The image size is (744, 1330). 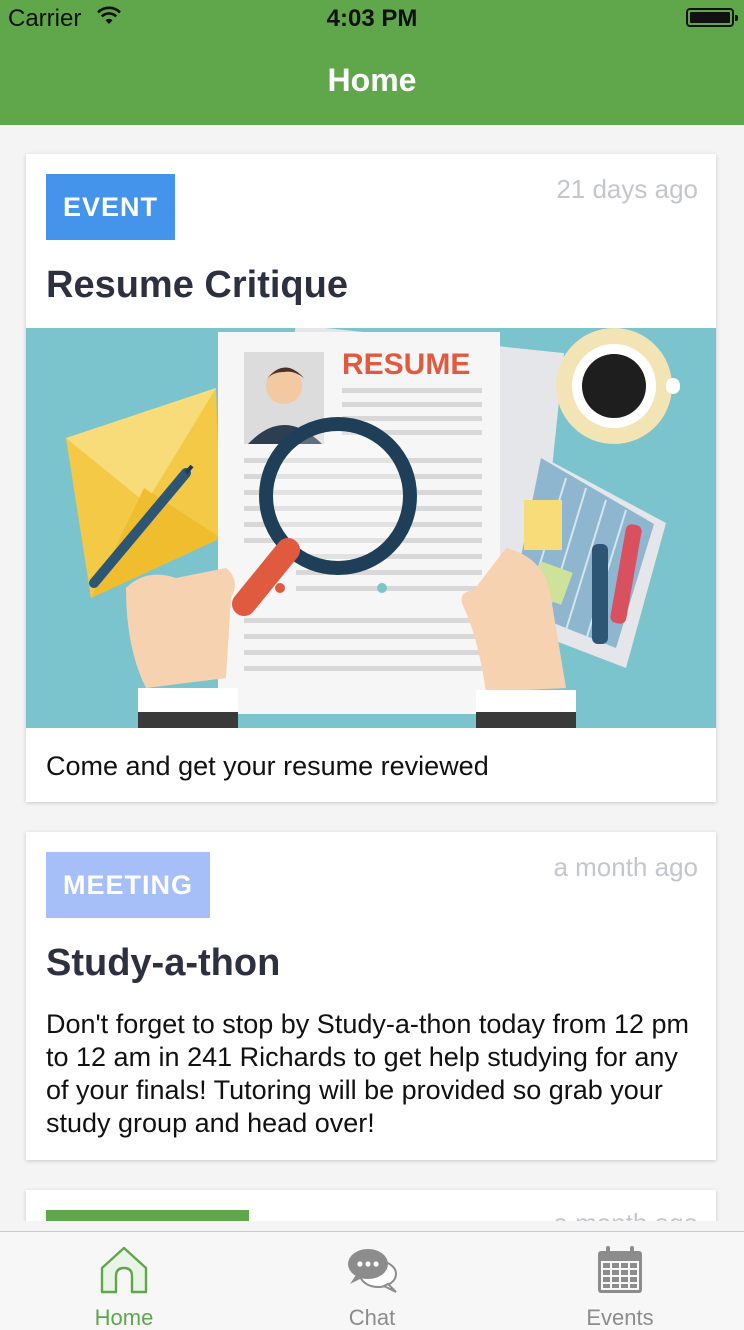 What do you see at coordinates (143, 493) in the screenshot?
I see `envelope-illustration` at bounding box center [143, 493].